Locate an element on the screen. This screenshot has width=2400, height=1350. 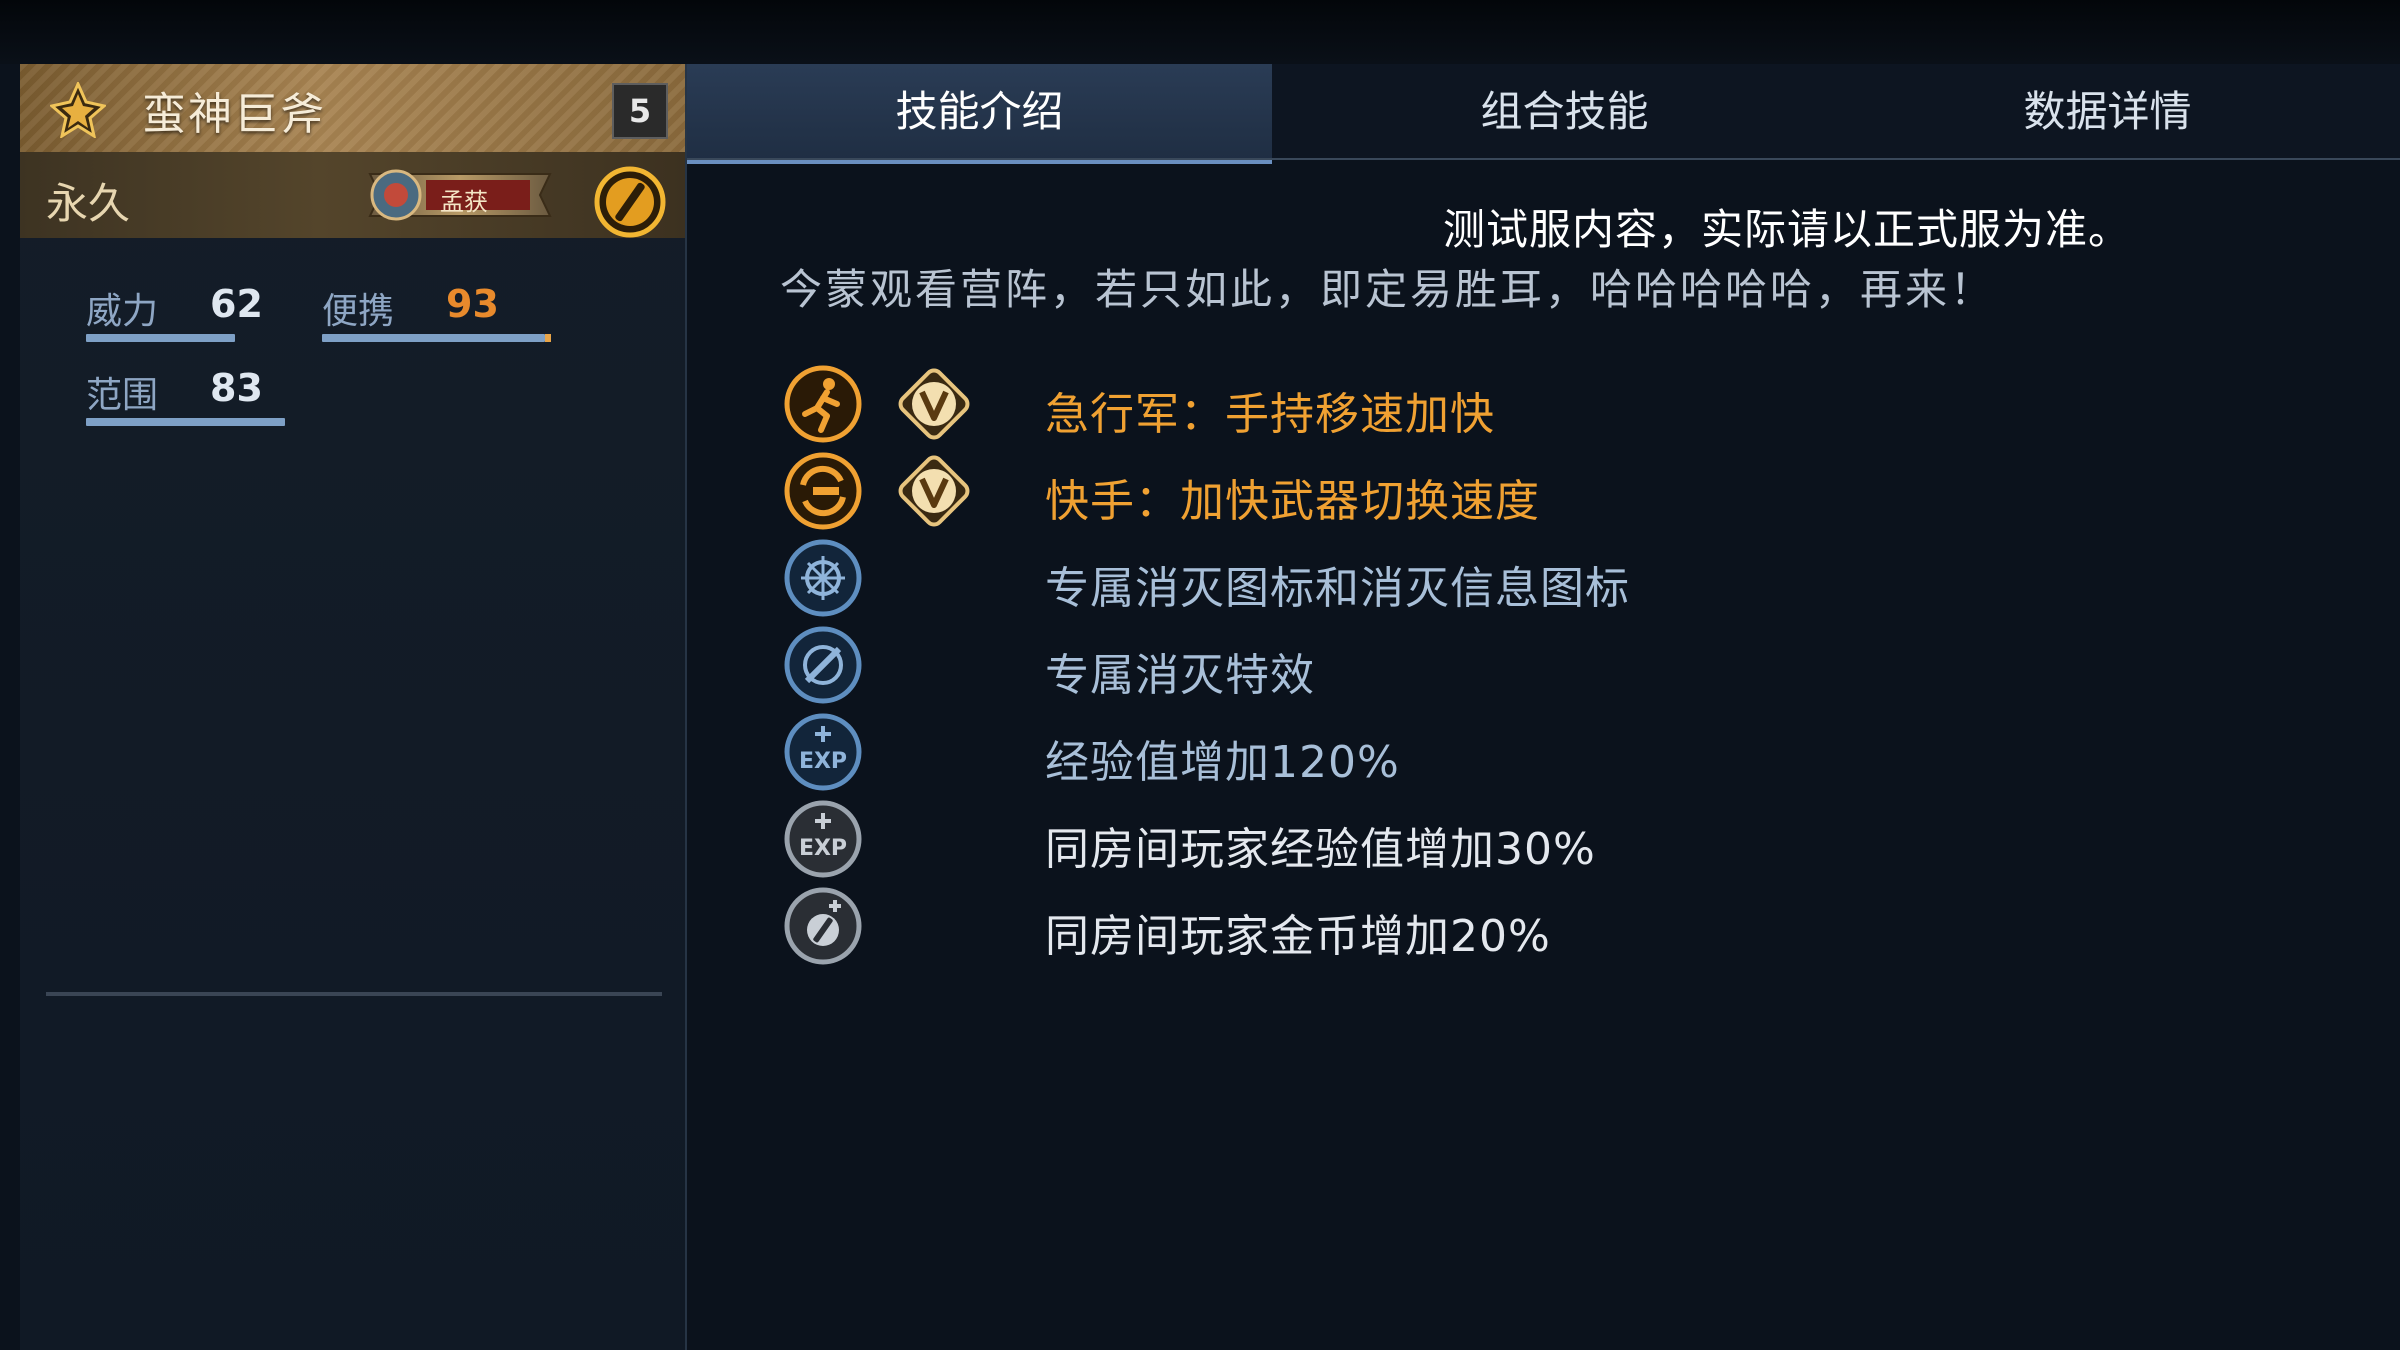
skill-row: 急行军：手持移速加快 is located at coordinates (1483, 404).